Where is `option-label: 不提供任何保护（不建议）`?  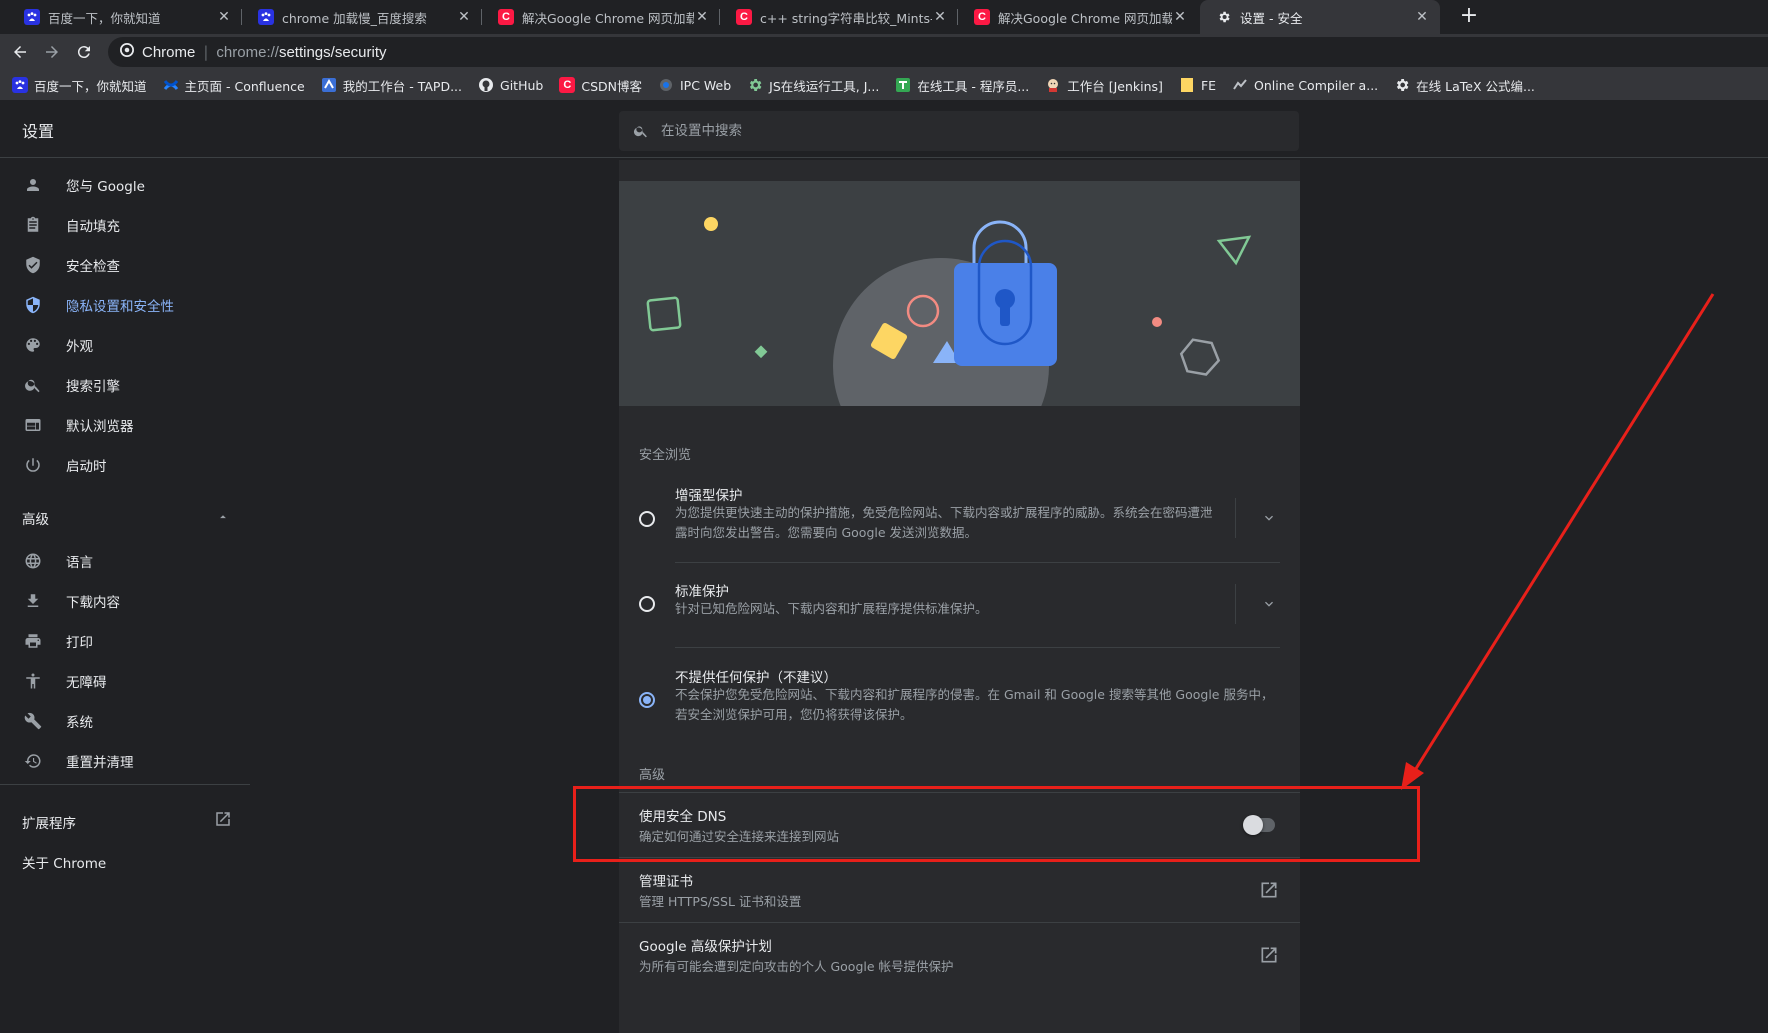 option-label: 不提供任何保护（不建议） is located at coordinates (756, 678).